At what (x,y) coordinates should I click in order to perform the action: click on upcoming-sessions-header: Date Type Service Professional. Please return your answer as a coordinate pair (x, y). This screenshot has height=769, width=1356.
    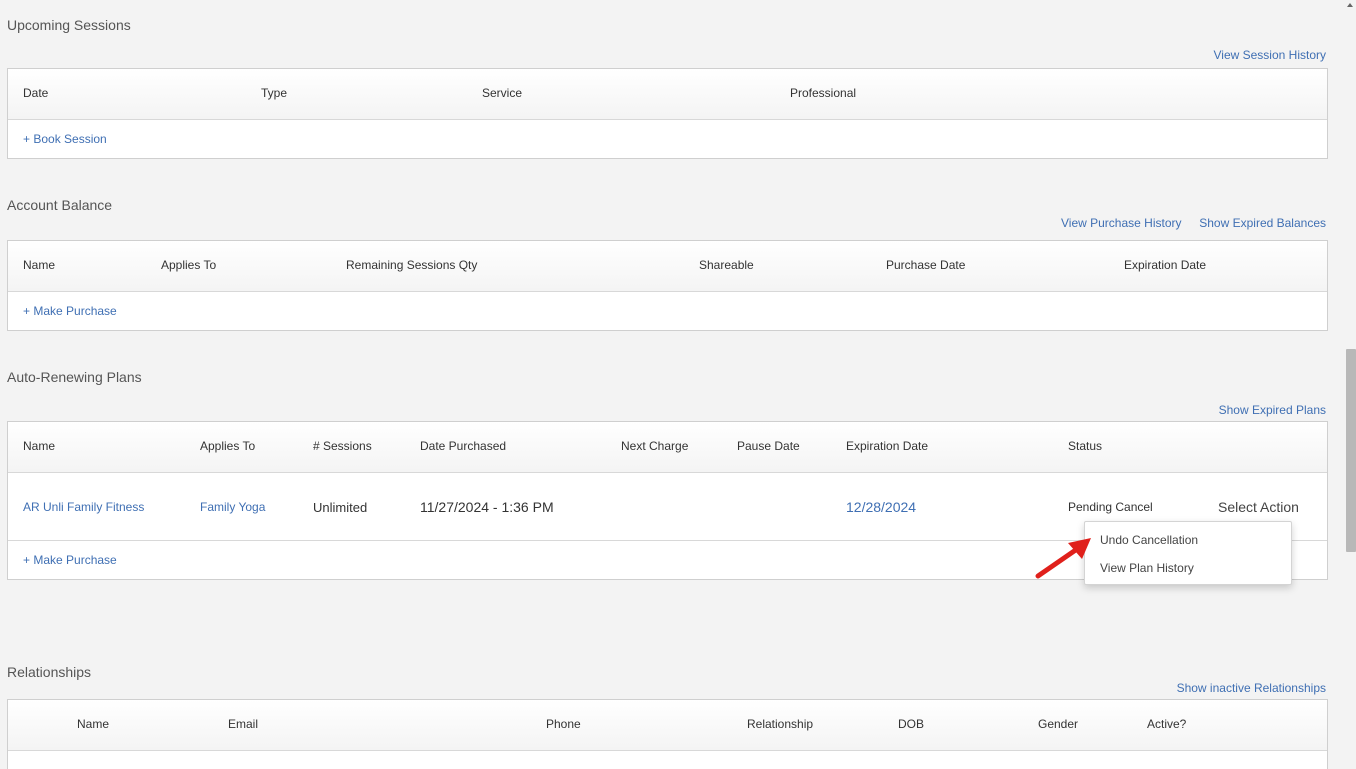
    Looking at the image, I should click on (667, 94).